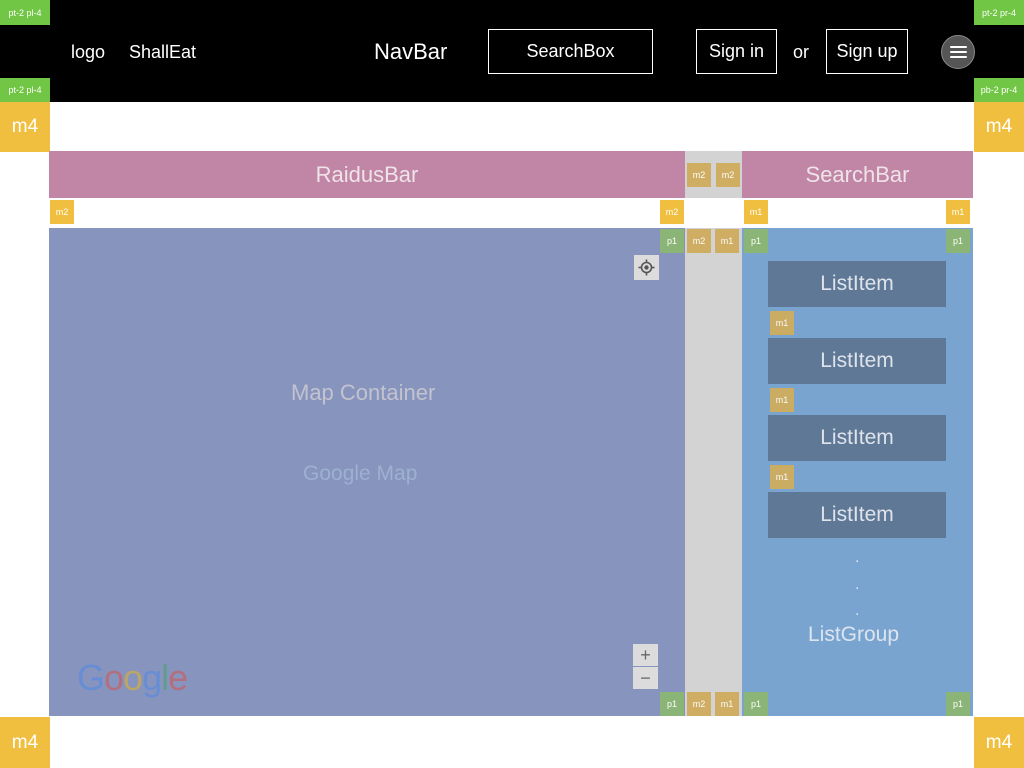 This screenshot has height=768, width=1024. What do you see at coordinates (646, 267) in the screenshot?
I see `crosshair-icon` at bounding box center [646, 267].